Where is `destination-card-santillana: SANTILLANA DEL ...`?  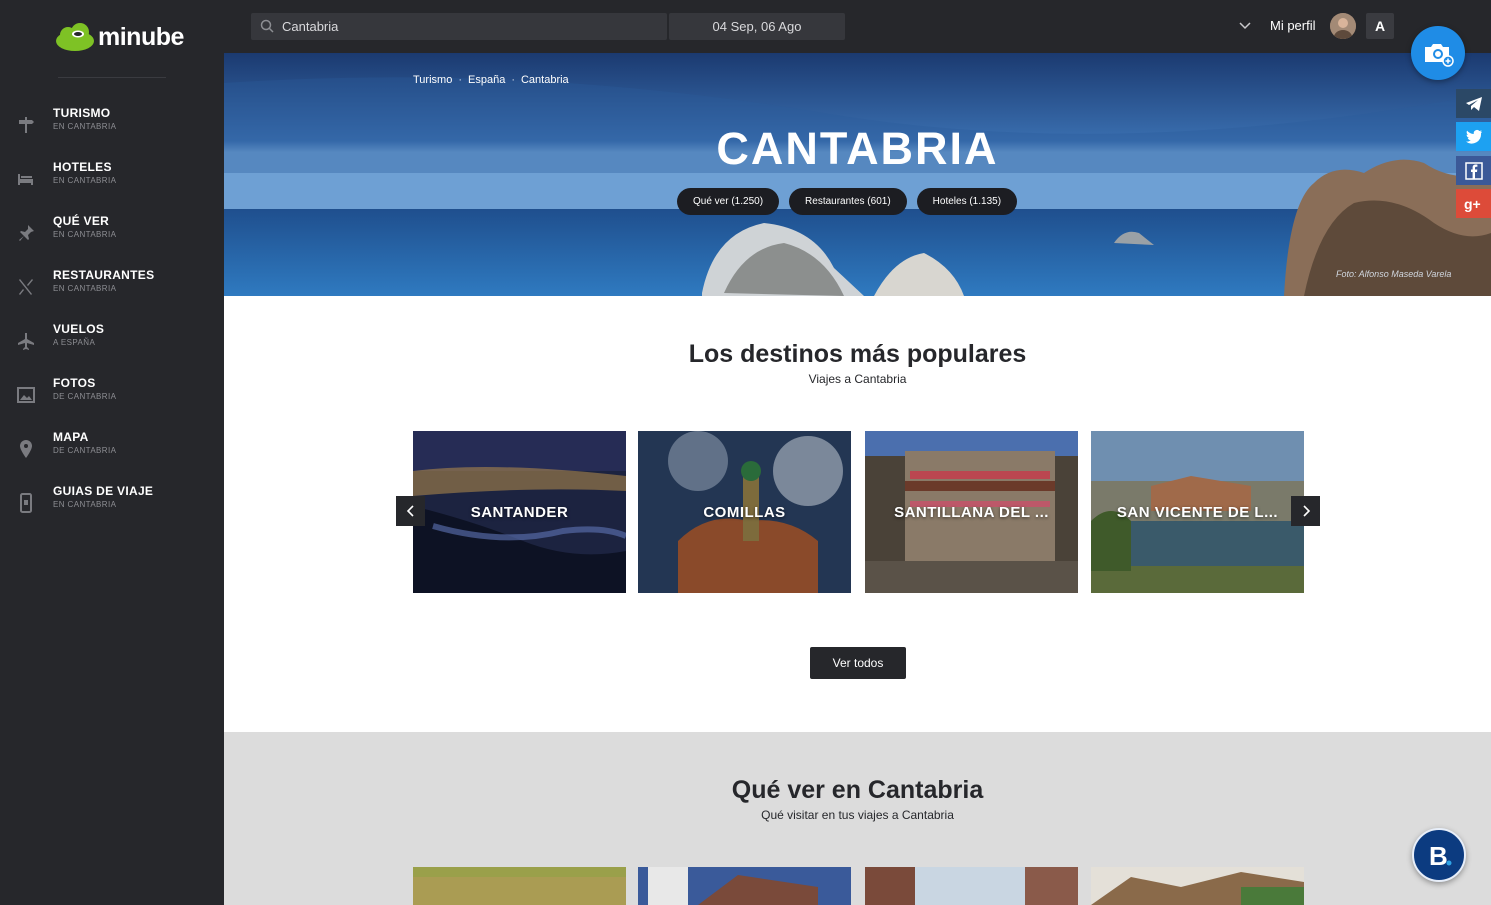 destination-card-santillana: SANTILLANA DEL ... is located at coordinates (971, 512).